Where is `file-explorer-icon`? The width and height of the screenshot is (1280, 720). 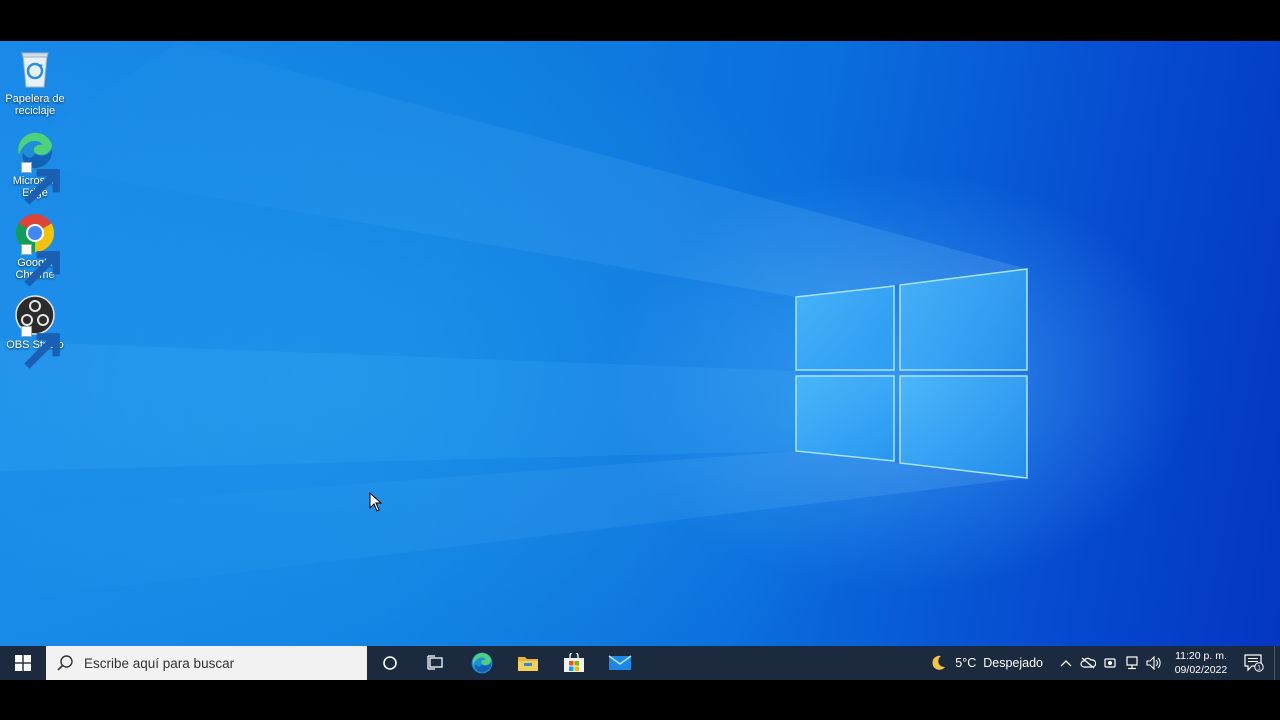 file-explorer-icon is located at coordinates (528, 664).